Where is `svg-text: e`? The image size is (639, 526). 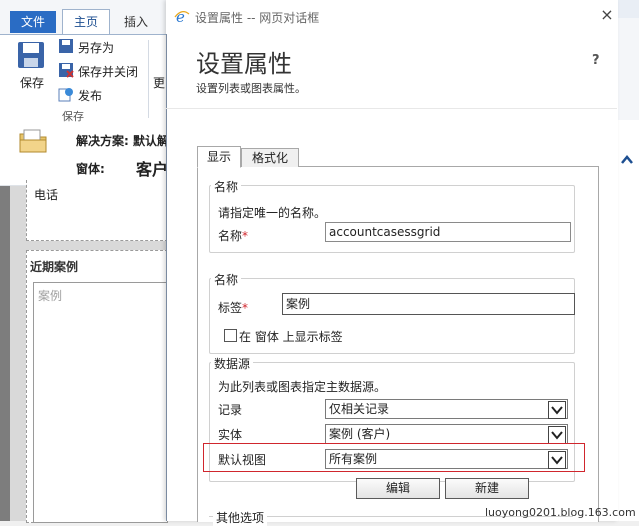 svg-text: e is located at coordinates (180, 16).